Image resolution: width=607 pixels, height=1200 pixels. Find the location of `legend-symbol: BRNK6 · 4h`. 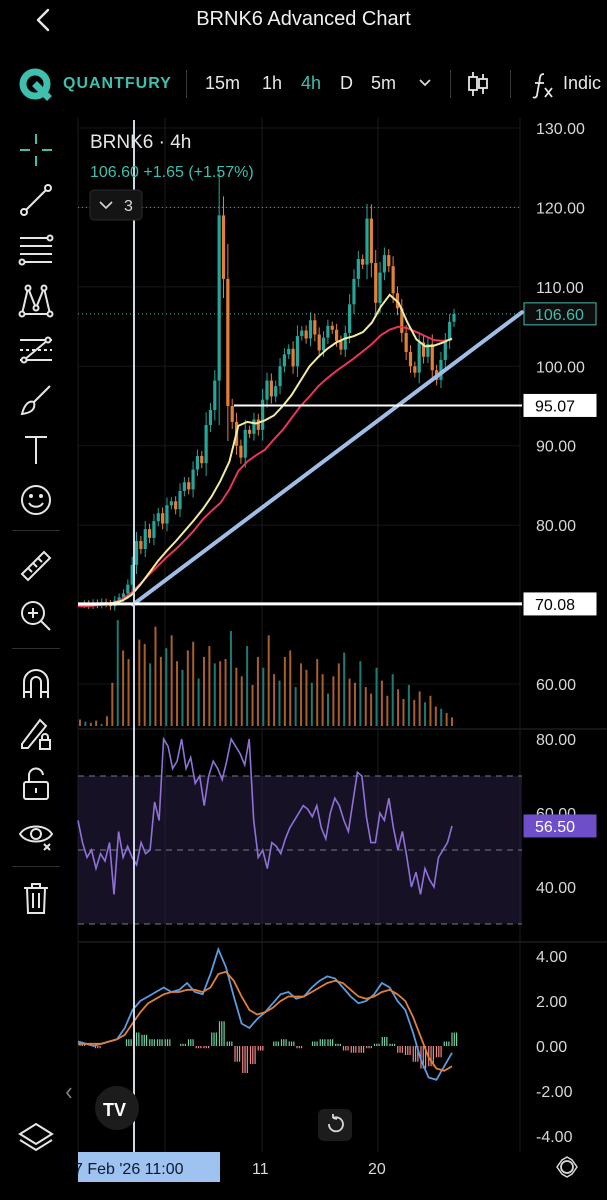

legend-symbol: BRNK6 · 4h is located at coordinates (140, 142).